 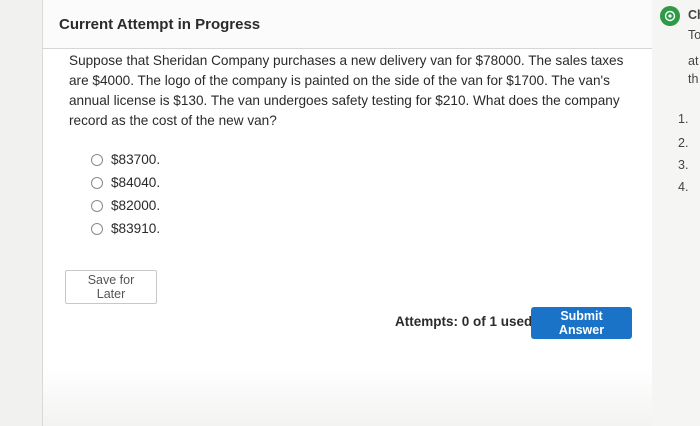 What do you see at coordinates (694, 15) in the screenshot?
I see `side-panel-heading: Ch` at bounding box center [694, 15].